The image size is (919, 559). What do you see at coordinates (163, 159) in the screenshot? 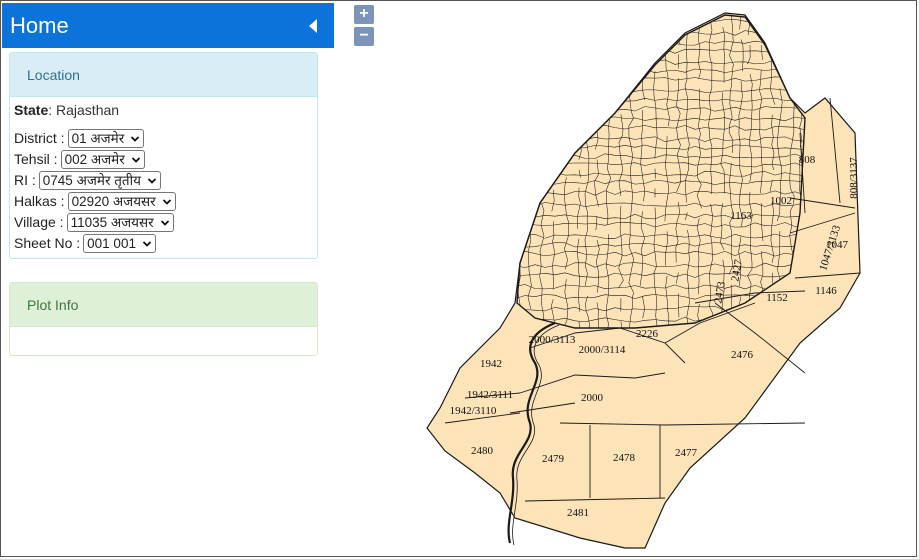
I see `tehsil-row: Tehsil : 002 अजमेर` at bounding box center [163, 159].